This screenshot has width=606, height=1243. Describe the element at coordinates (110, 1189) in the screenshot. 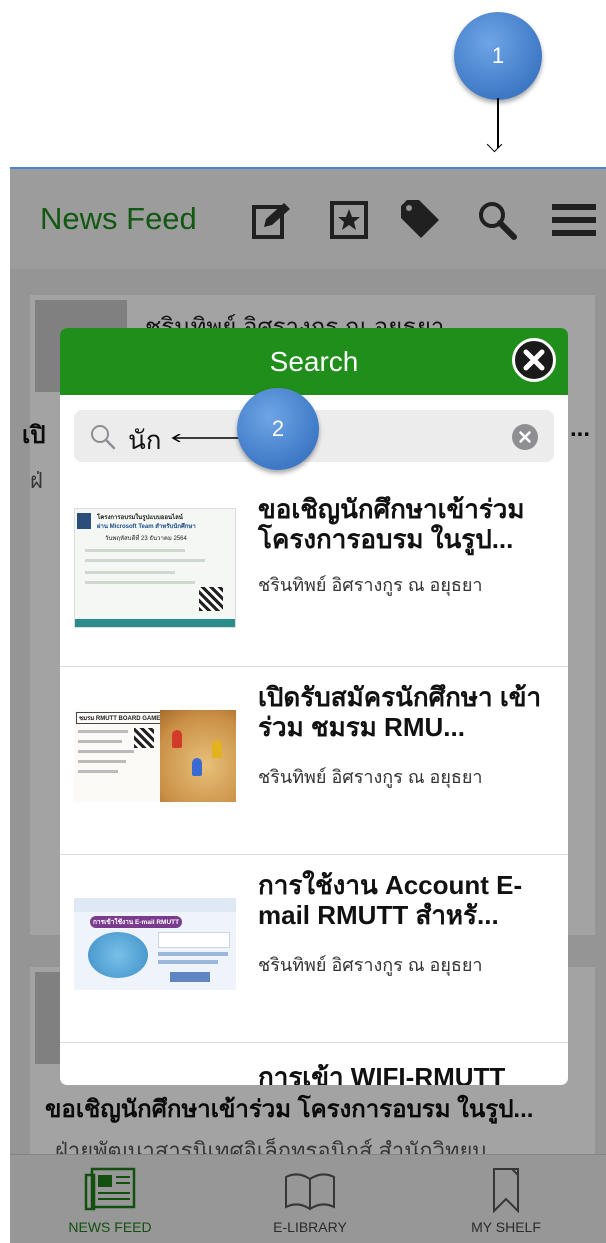

I see `newspaper-icon` at that location.